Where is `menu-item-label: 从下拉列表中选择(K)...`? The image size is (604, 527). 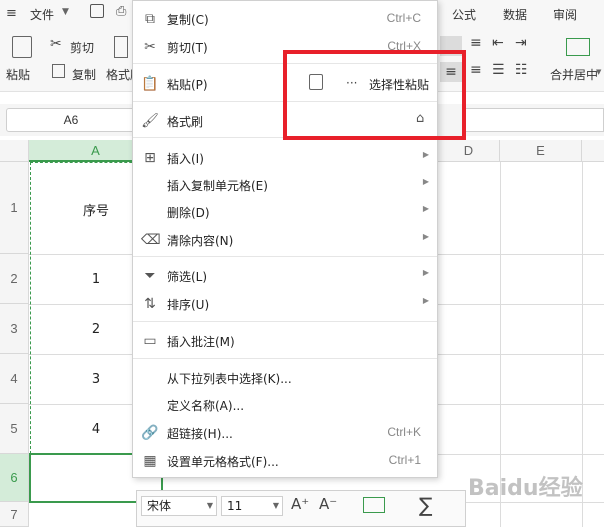
menu-item-label: 从下拉列表中选择(K)... is located at coordinates (229, 379).